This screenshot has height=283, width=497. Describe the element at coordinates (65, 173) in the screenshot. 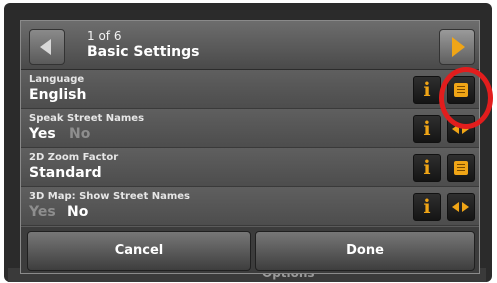

I see `setting-value: Standard` at that location.